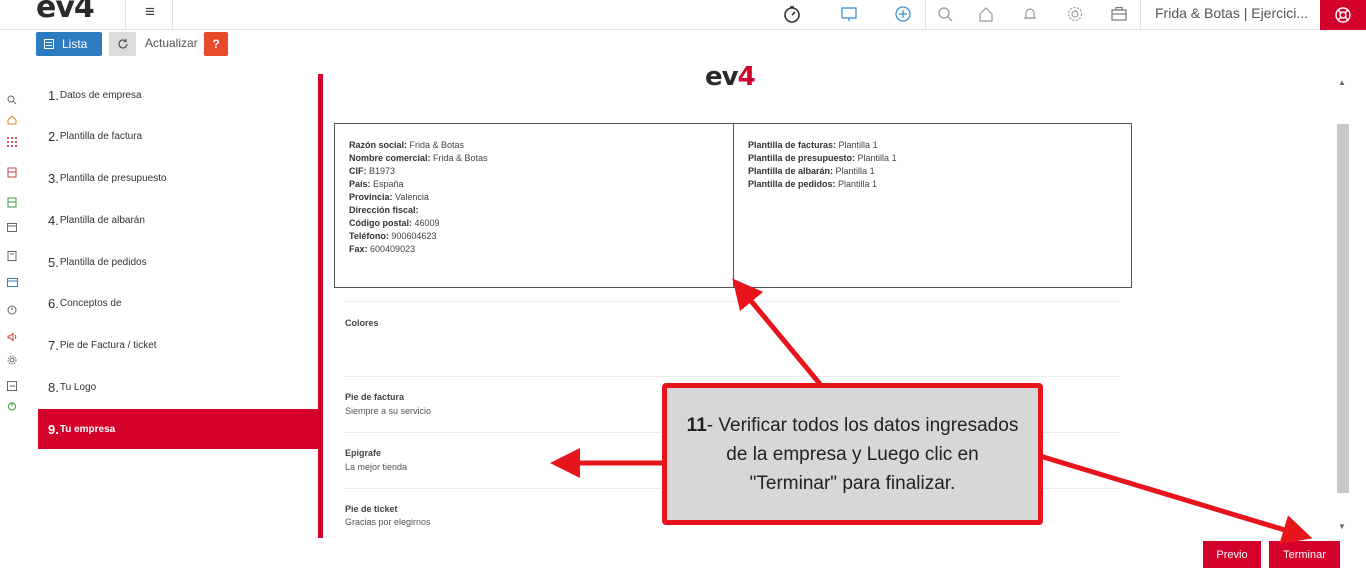 The height and width of the screenshot is (568, 1366). What do you see at coordinates (171, 43) in the screenshot?
I see `actualizar-label: Actualizar` at bounding box center [171, 43].